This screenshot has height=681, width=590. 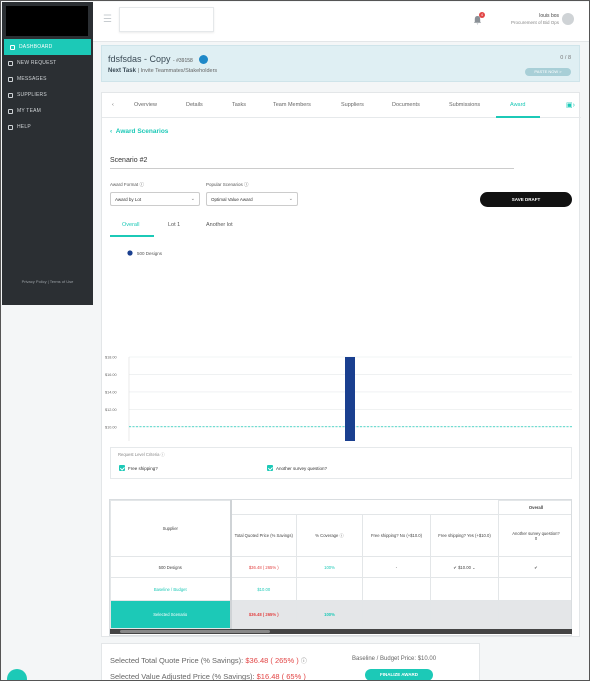 I want to click on row-free-shipping-yes: ✔ $10.00 ⌄, so click(x=464, y=567).